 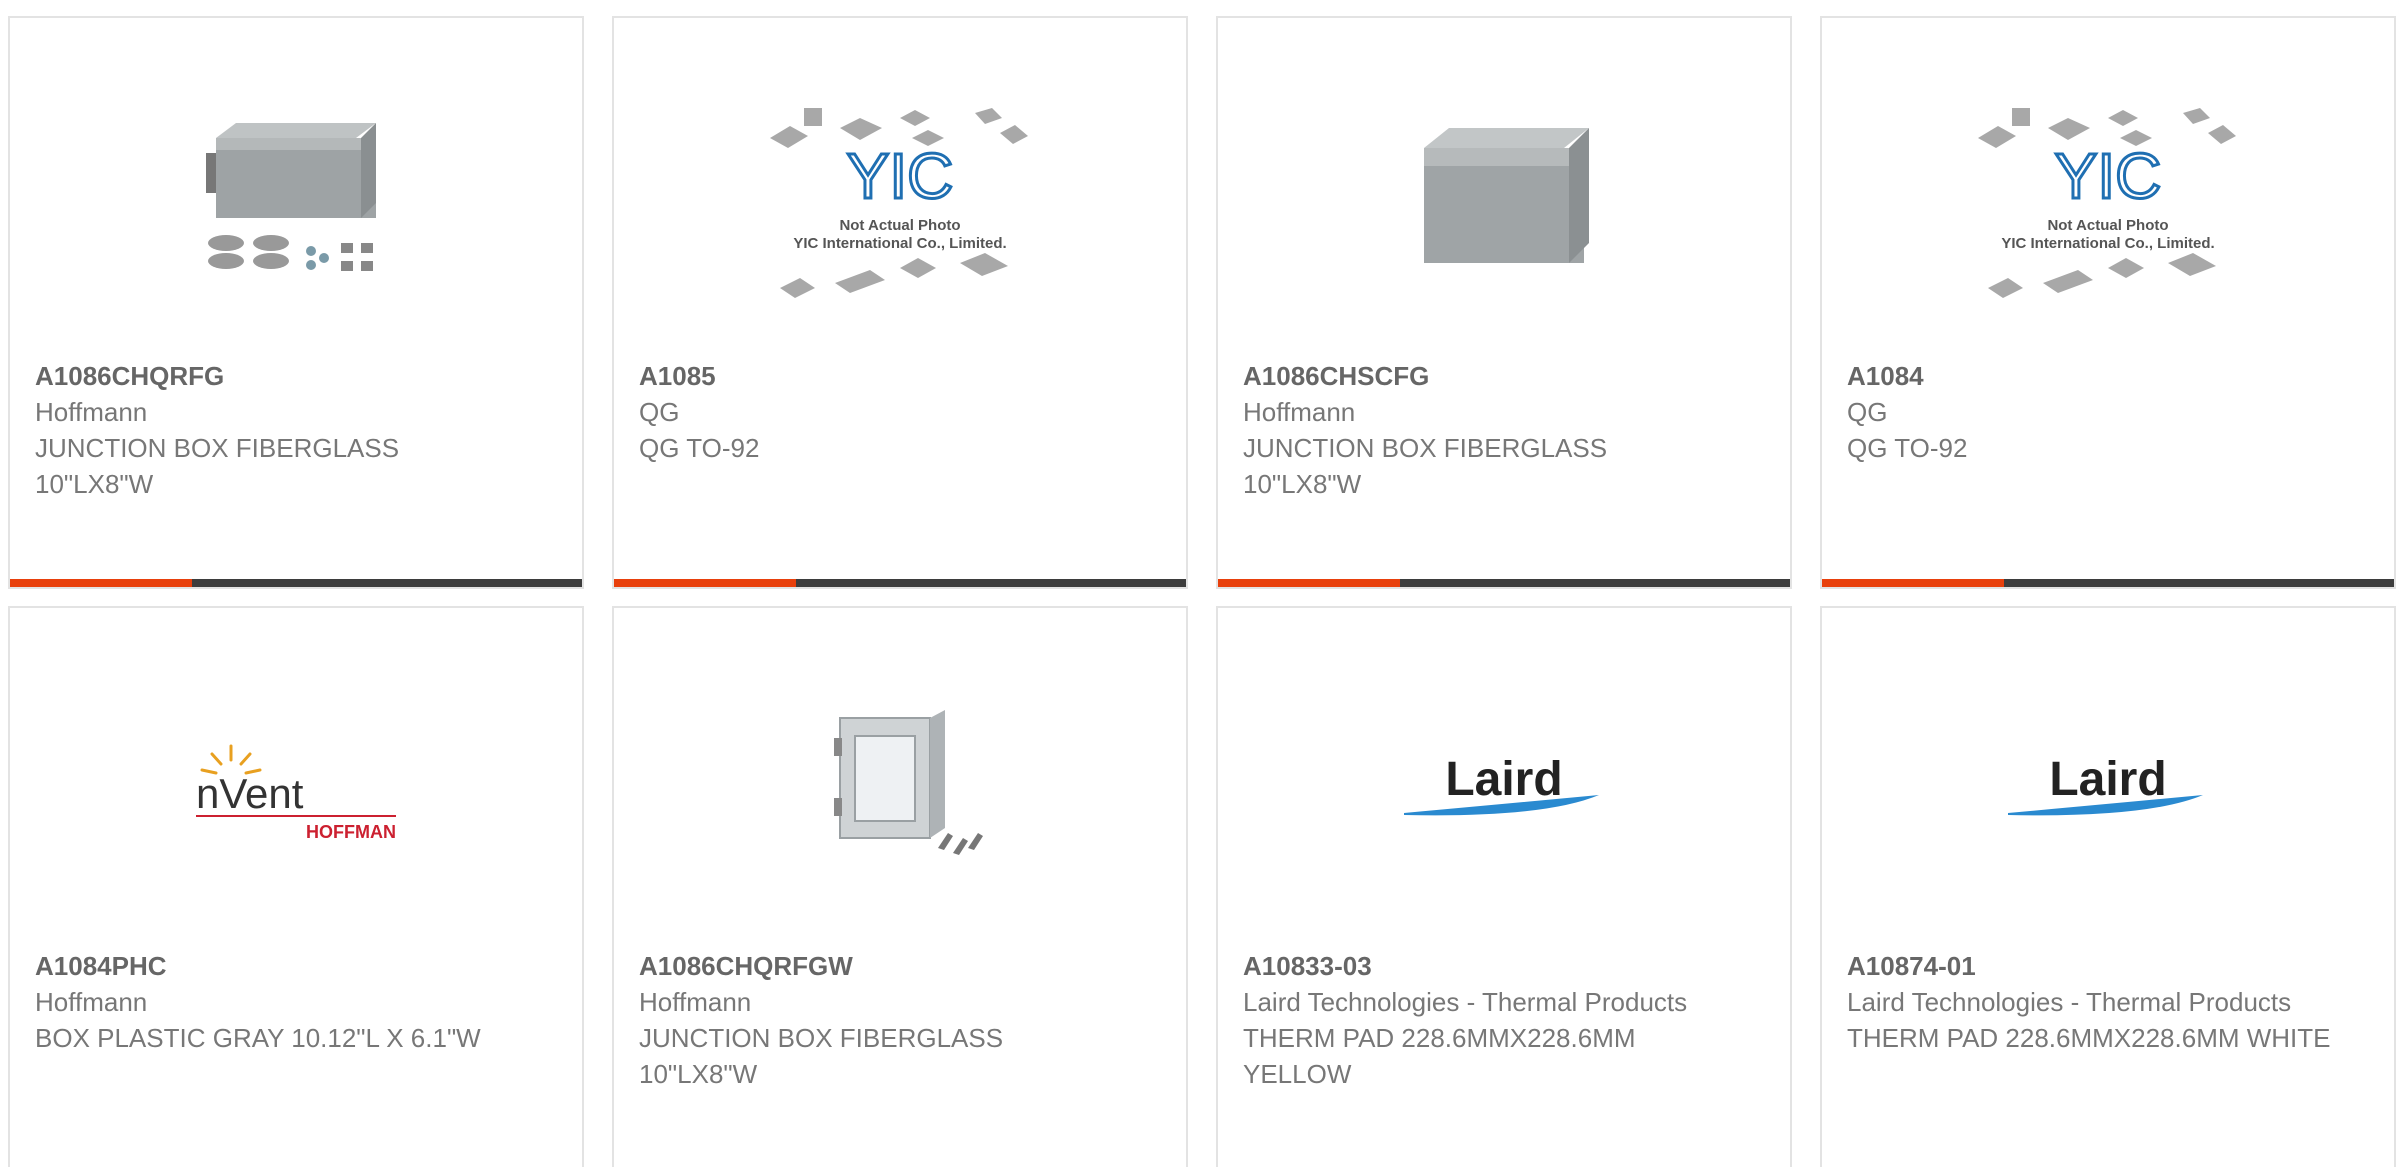 What do you see at coordinates (250, 793) in the screenshot?
I see `nvent-logo: nVent` at bounding box center [250, 793].